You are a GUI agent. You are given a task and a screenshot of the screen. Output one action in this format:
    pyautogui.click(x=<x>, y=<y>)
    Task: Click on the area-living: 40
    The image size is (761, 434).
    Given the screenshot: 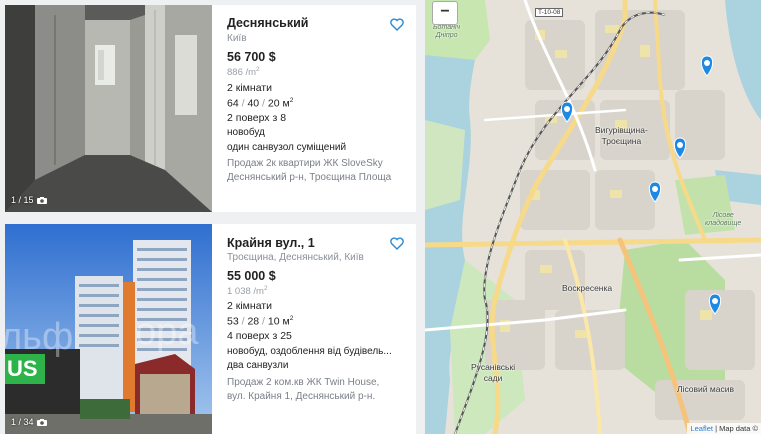 What is the action you would take?
    pyautogui.click(x=253, y=103)
    